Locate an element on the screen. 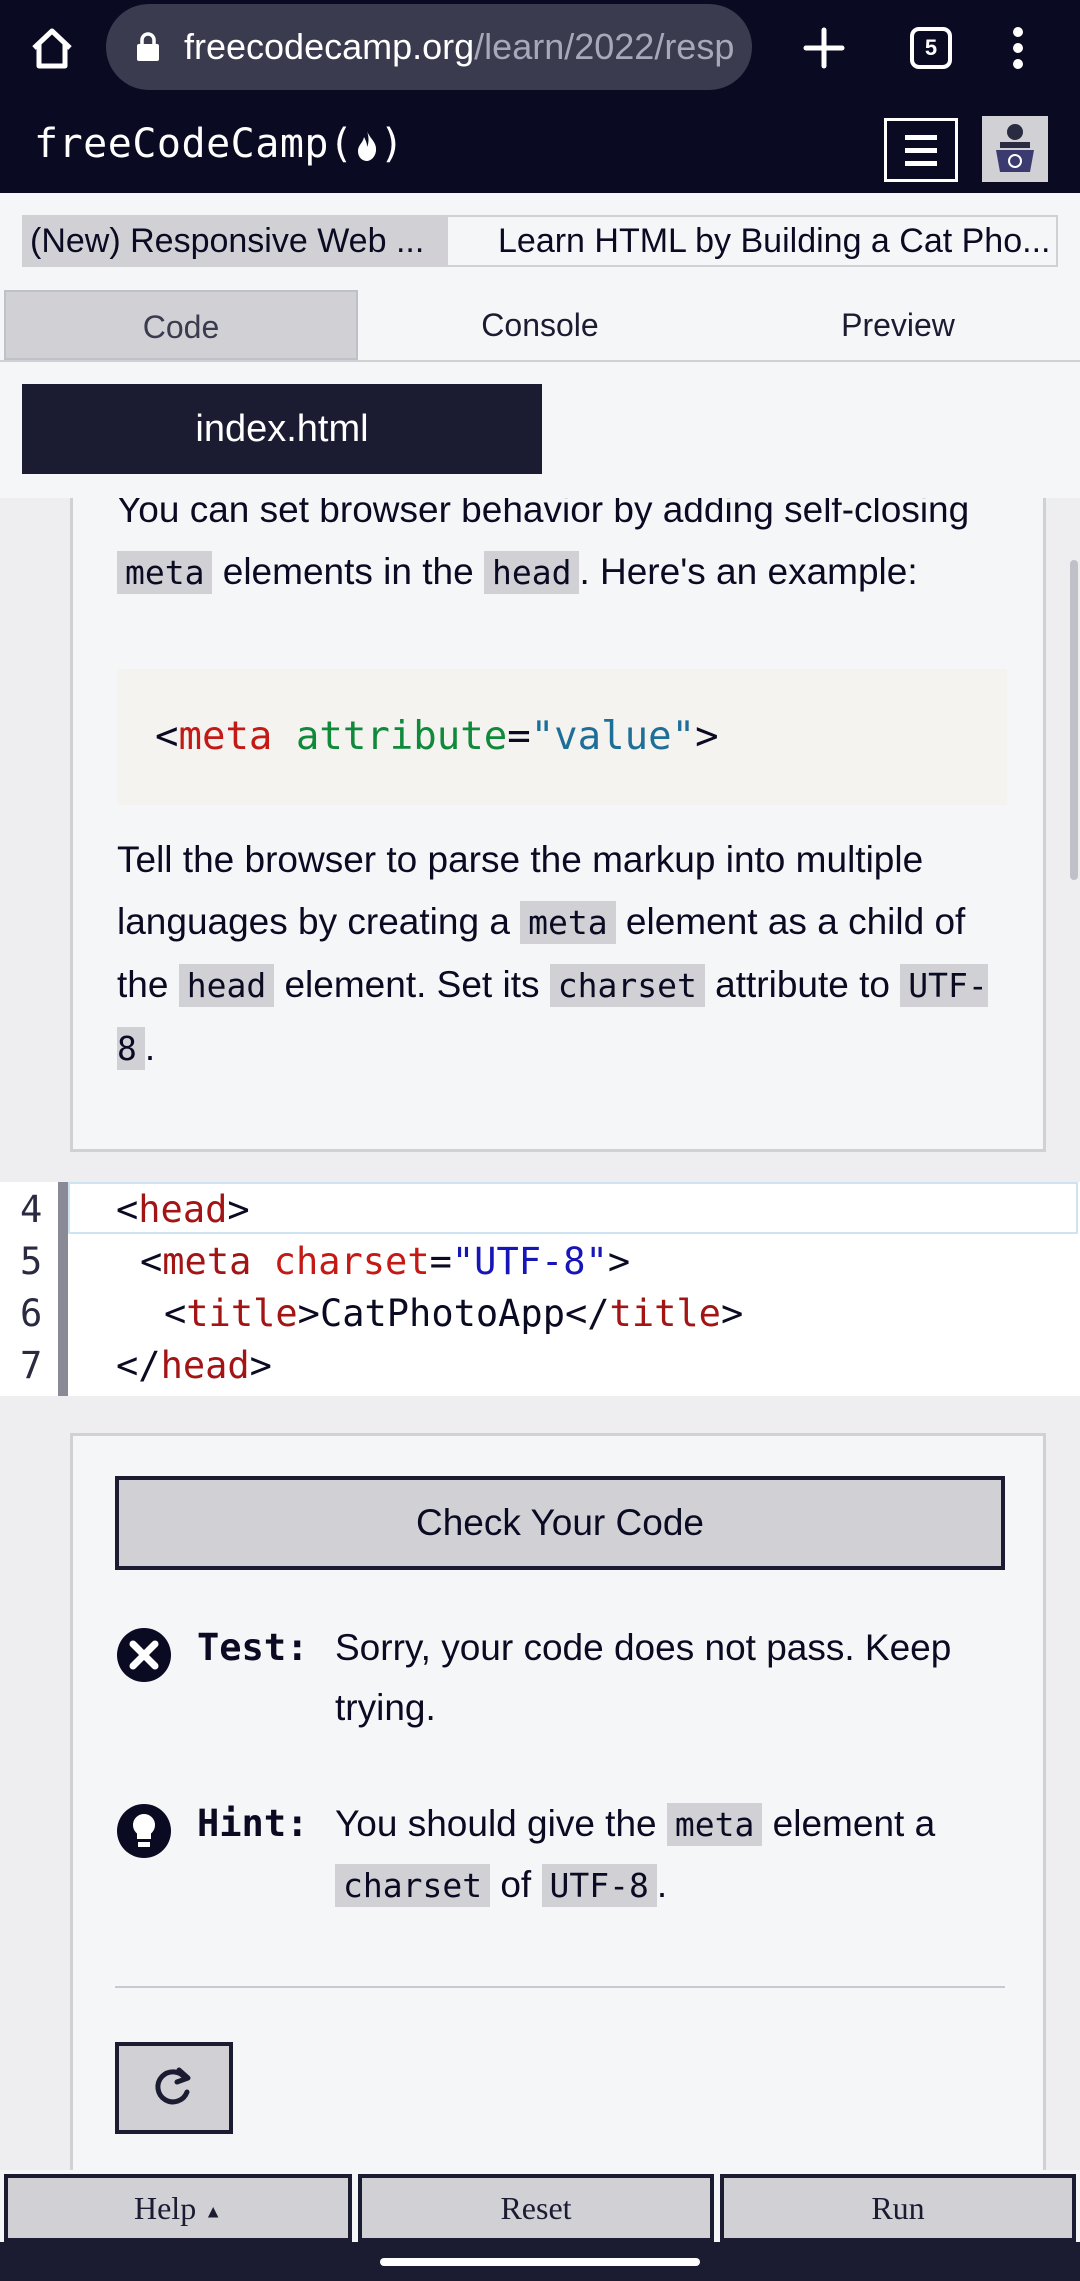 The height and width of the screenshot is (2281, 1080). fail-x-icon is located at coordinates (144, 1655).